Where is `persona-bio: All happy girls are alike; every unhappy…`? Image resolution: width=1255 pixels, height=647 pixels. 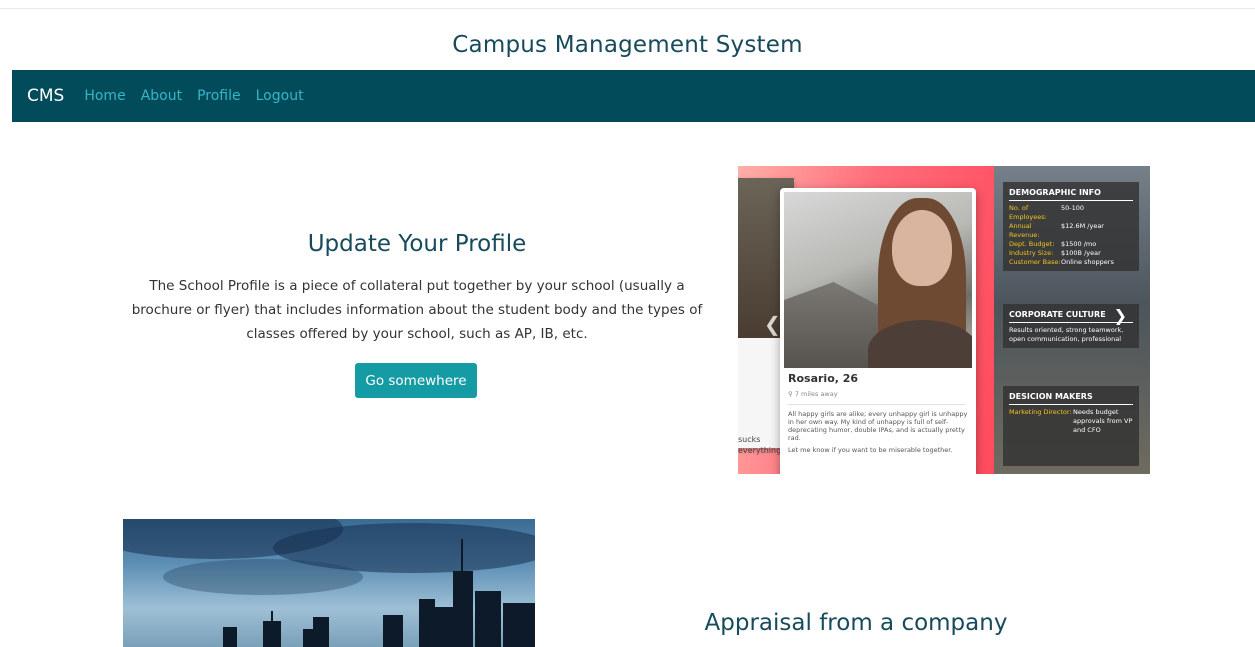 persona-bio: All happy girls are alike; every unhappy… is located at coordinates (878, 426).